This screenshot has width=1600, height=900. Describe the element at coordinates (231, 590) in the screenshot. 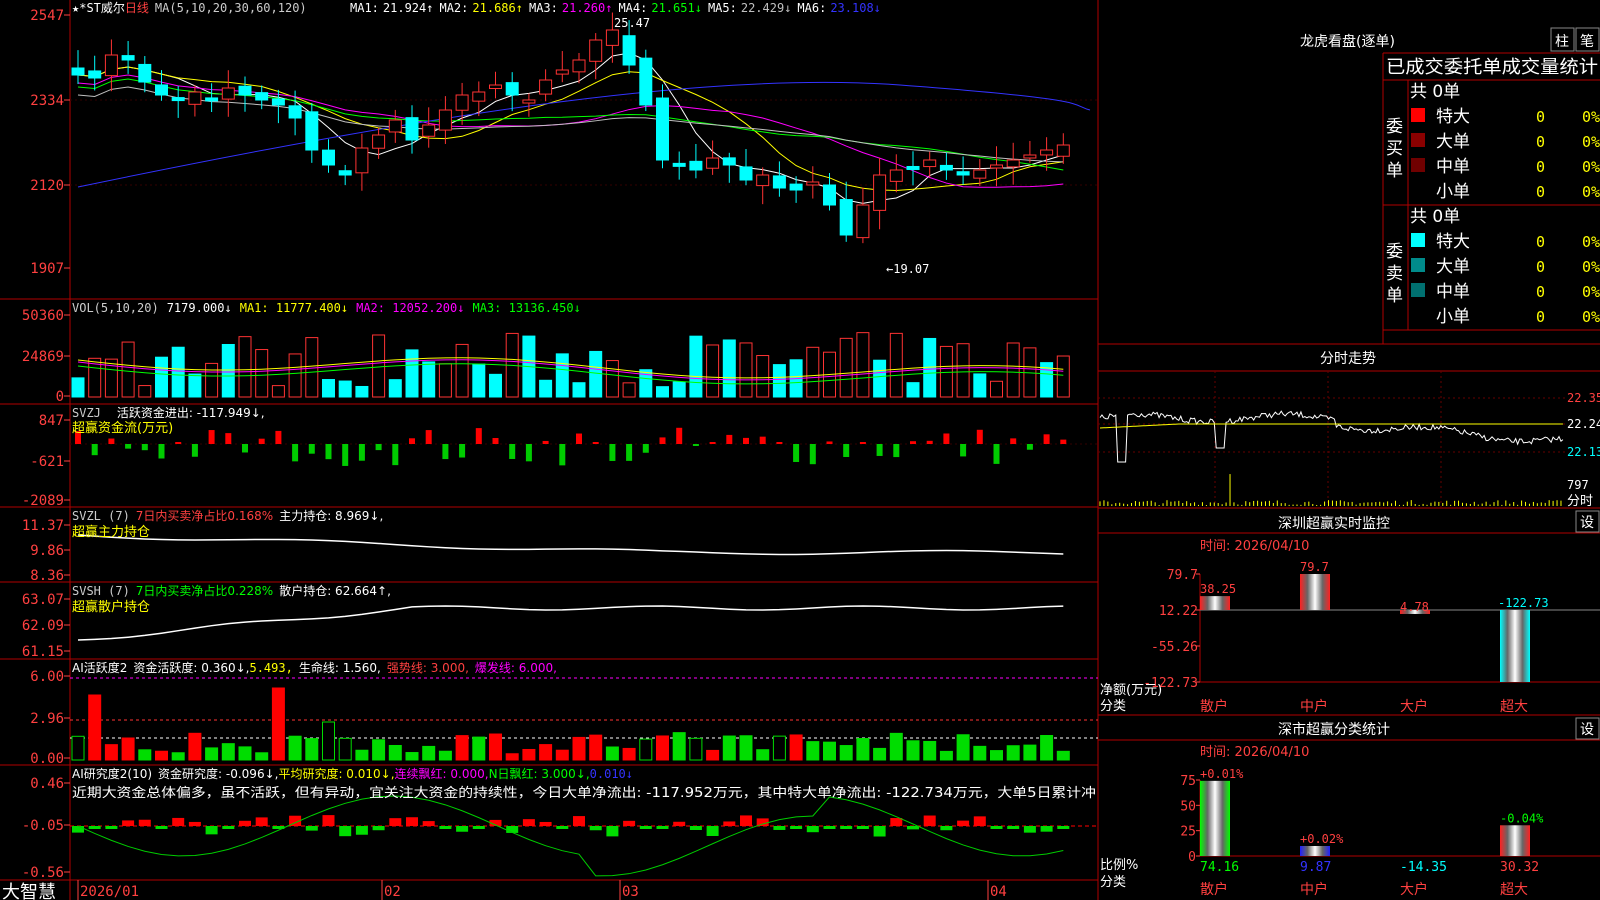

I see `svsh-header: SVSH (7) 7日内买卖净占比0.228% 散户持仓: 62.664↑,` at that location.